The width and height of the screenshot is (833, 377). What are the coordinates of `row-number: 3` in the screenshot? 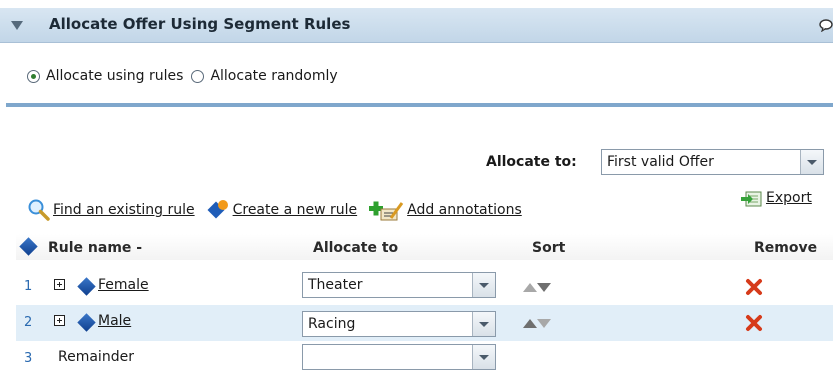 It's located at (28, 358).